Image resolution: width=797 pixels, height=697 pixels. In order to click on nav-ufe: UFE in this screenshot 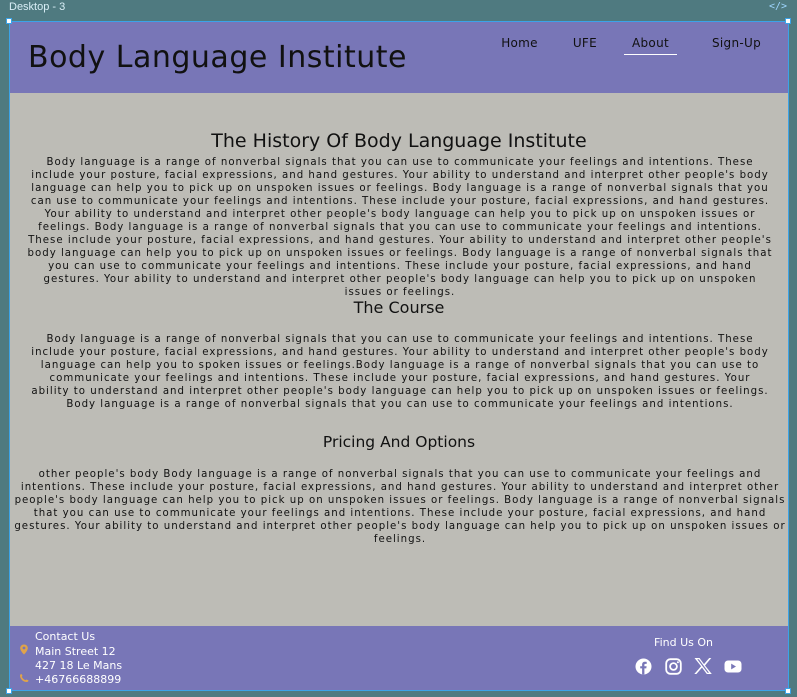, I will do `click(585, 44)`.